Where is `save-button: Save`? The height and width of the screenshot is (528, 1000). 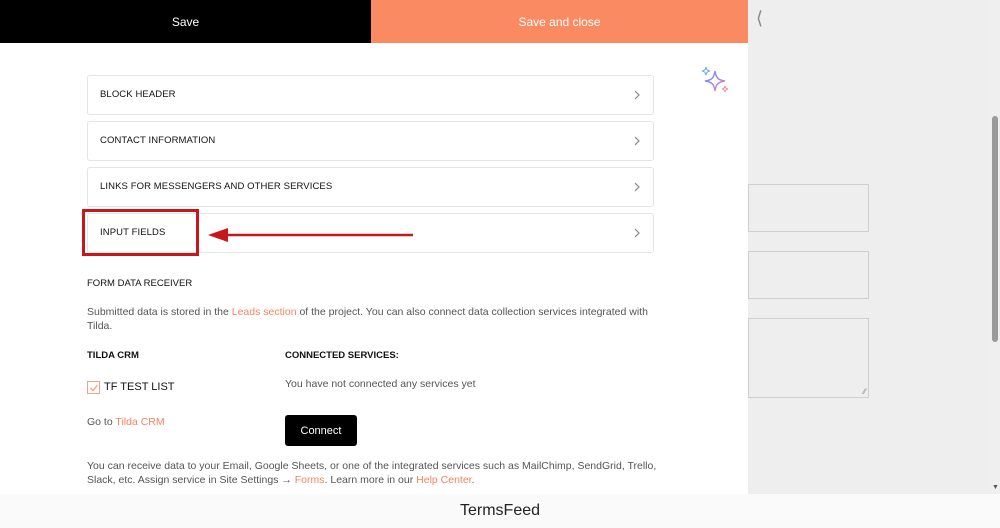 save-button: Save is located at coordinates (185, 21).